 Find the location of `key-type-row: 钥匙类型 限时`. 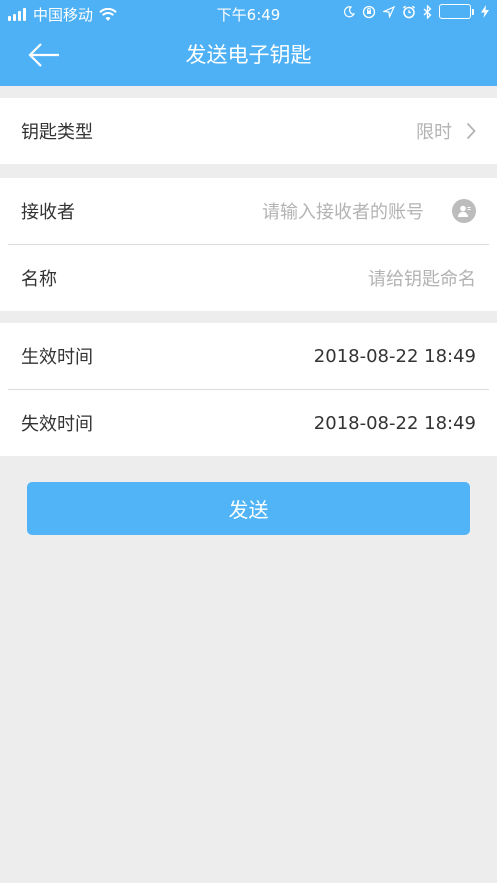

key-type-row: 钥匙类型 限时 is located at coordinates (248, 131).